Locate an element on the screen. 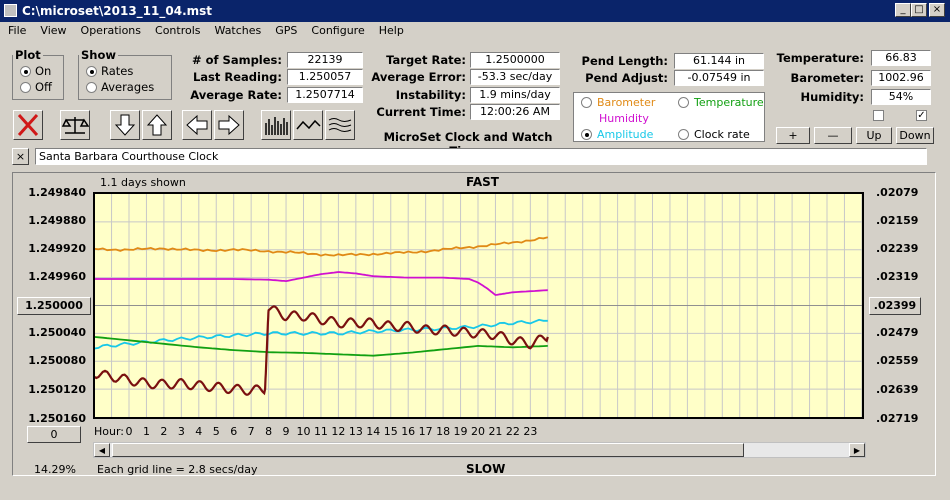 Image resolution: width=950 pixels, height=500 pixels. hour-tick-label: 13 is located at coordinates (355, 431).